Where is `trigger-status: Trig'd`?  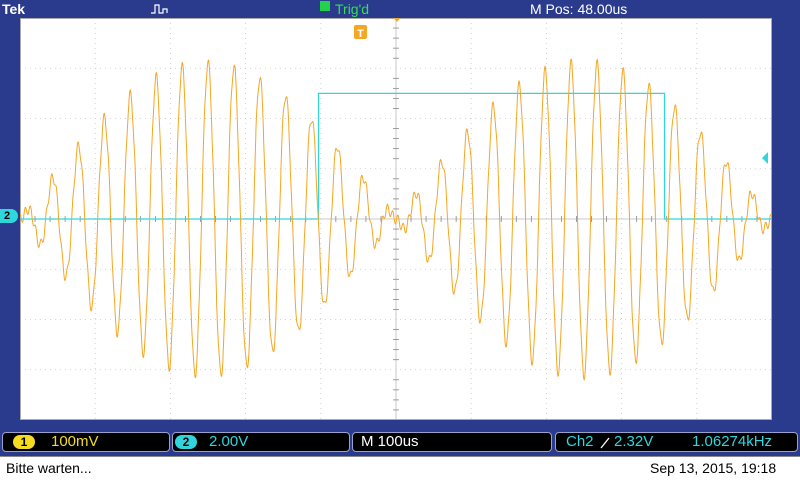 trigger-status: Trig'd is located at coordinates (352, 9).